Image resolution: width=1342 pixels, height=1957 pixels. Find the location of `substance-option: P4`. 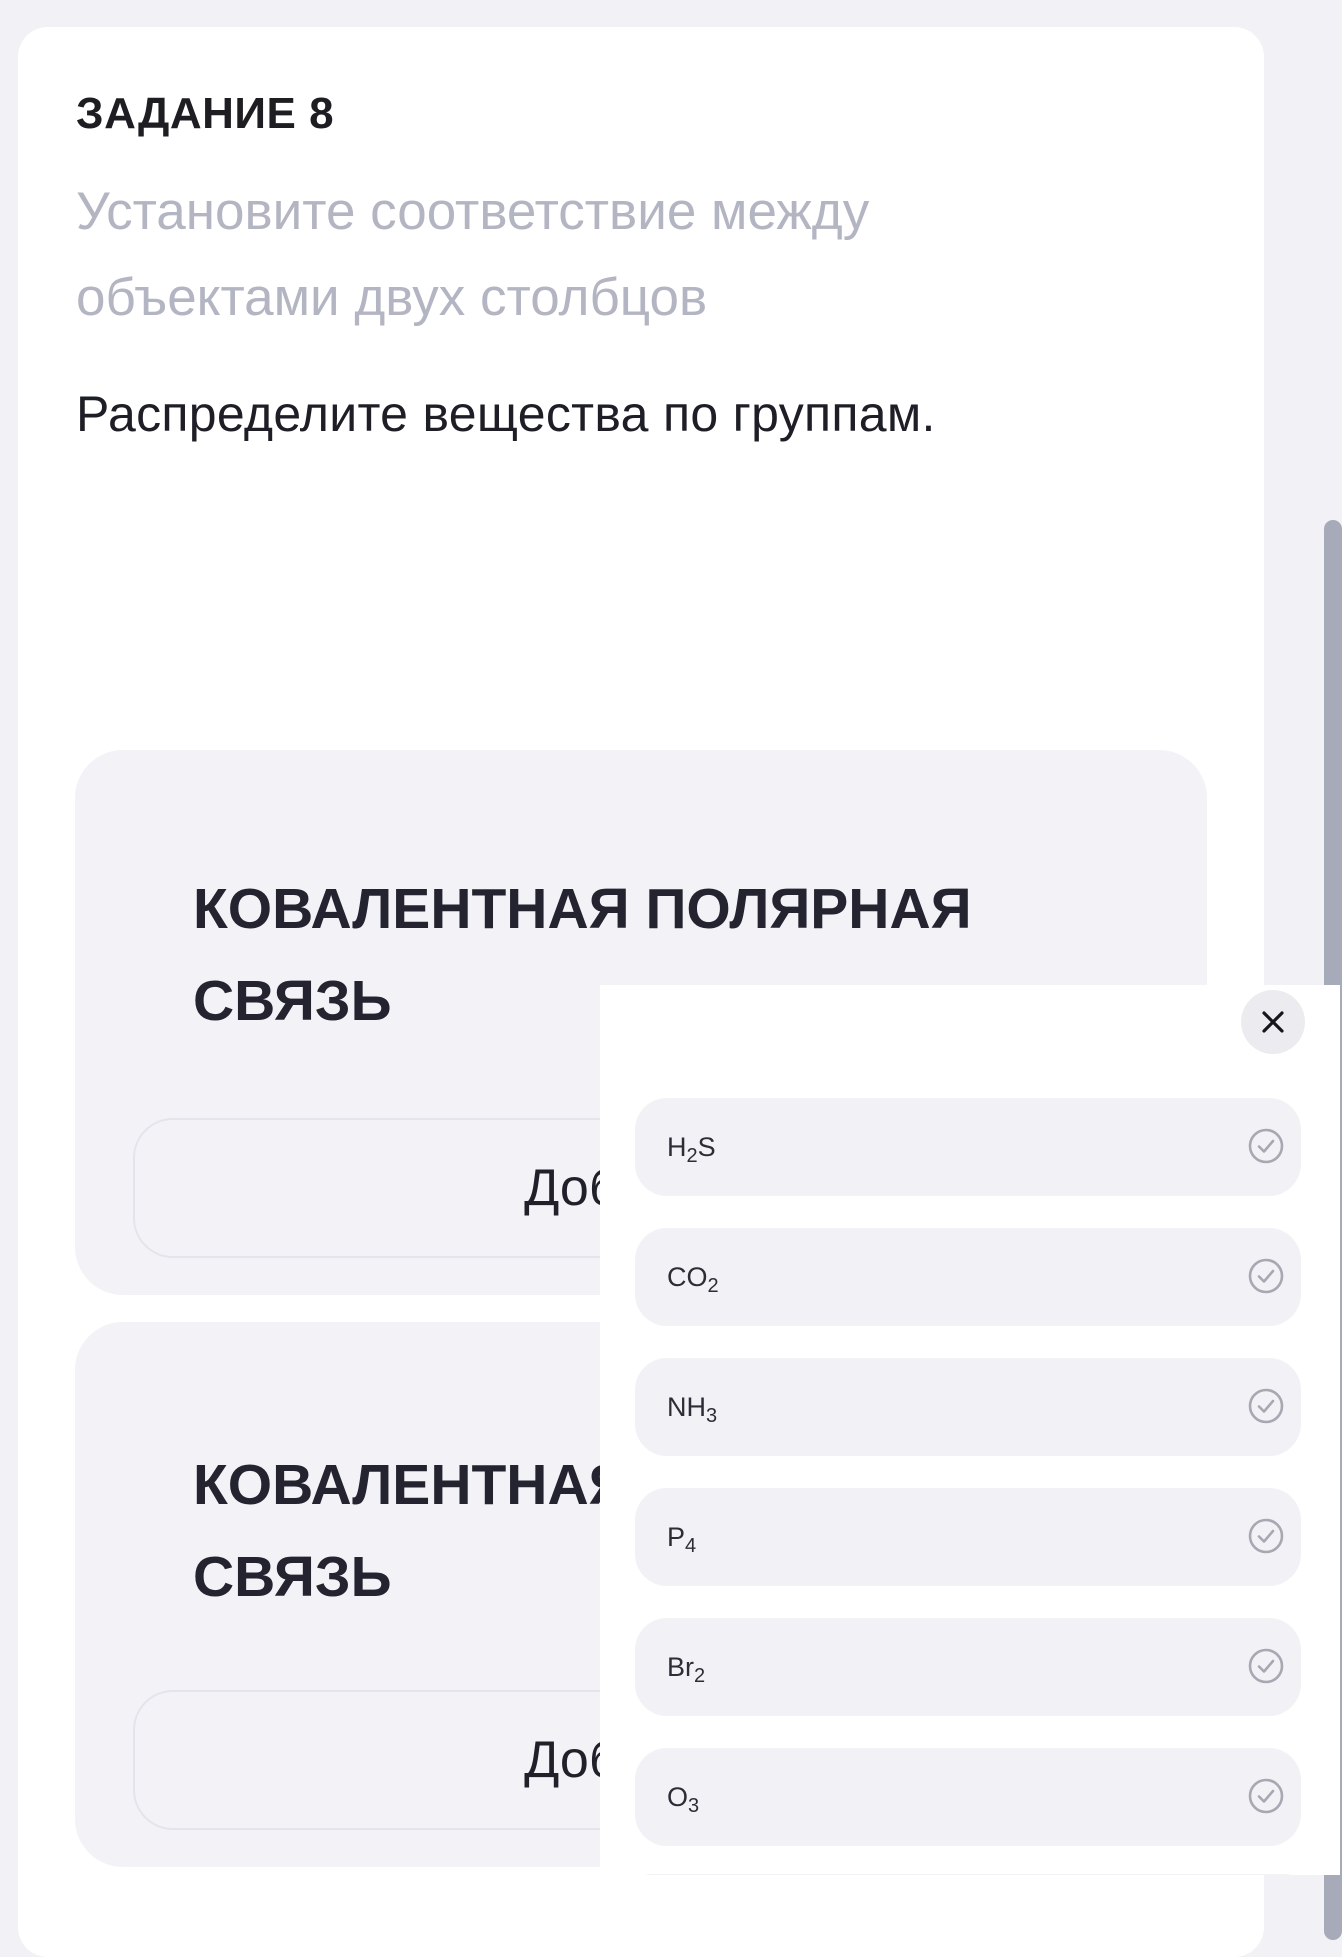

substance-option: P4 is located at coordinates (968, 1537).